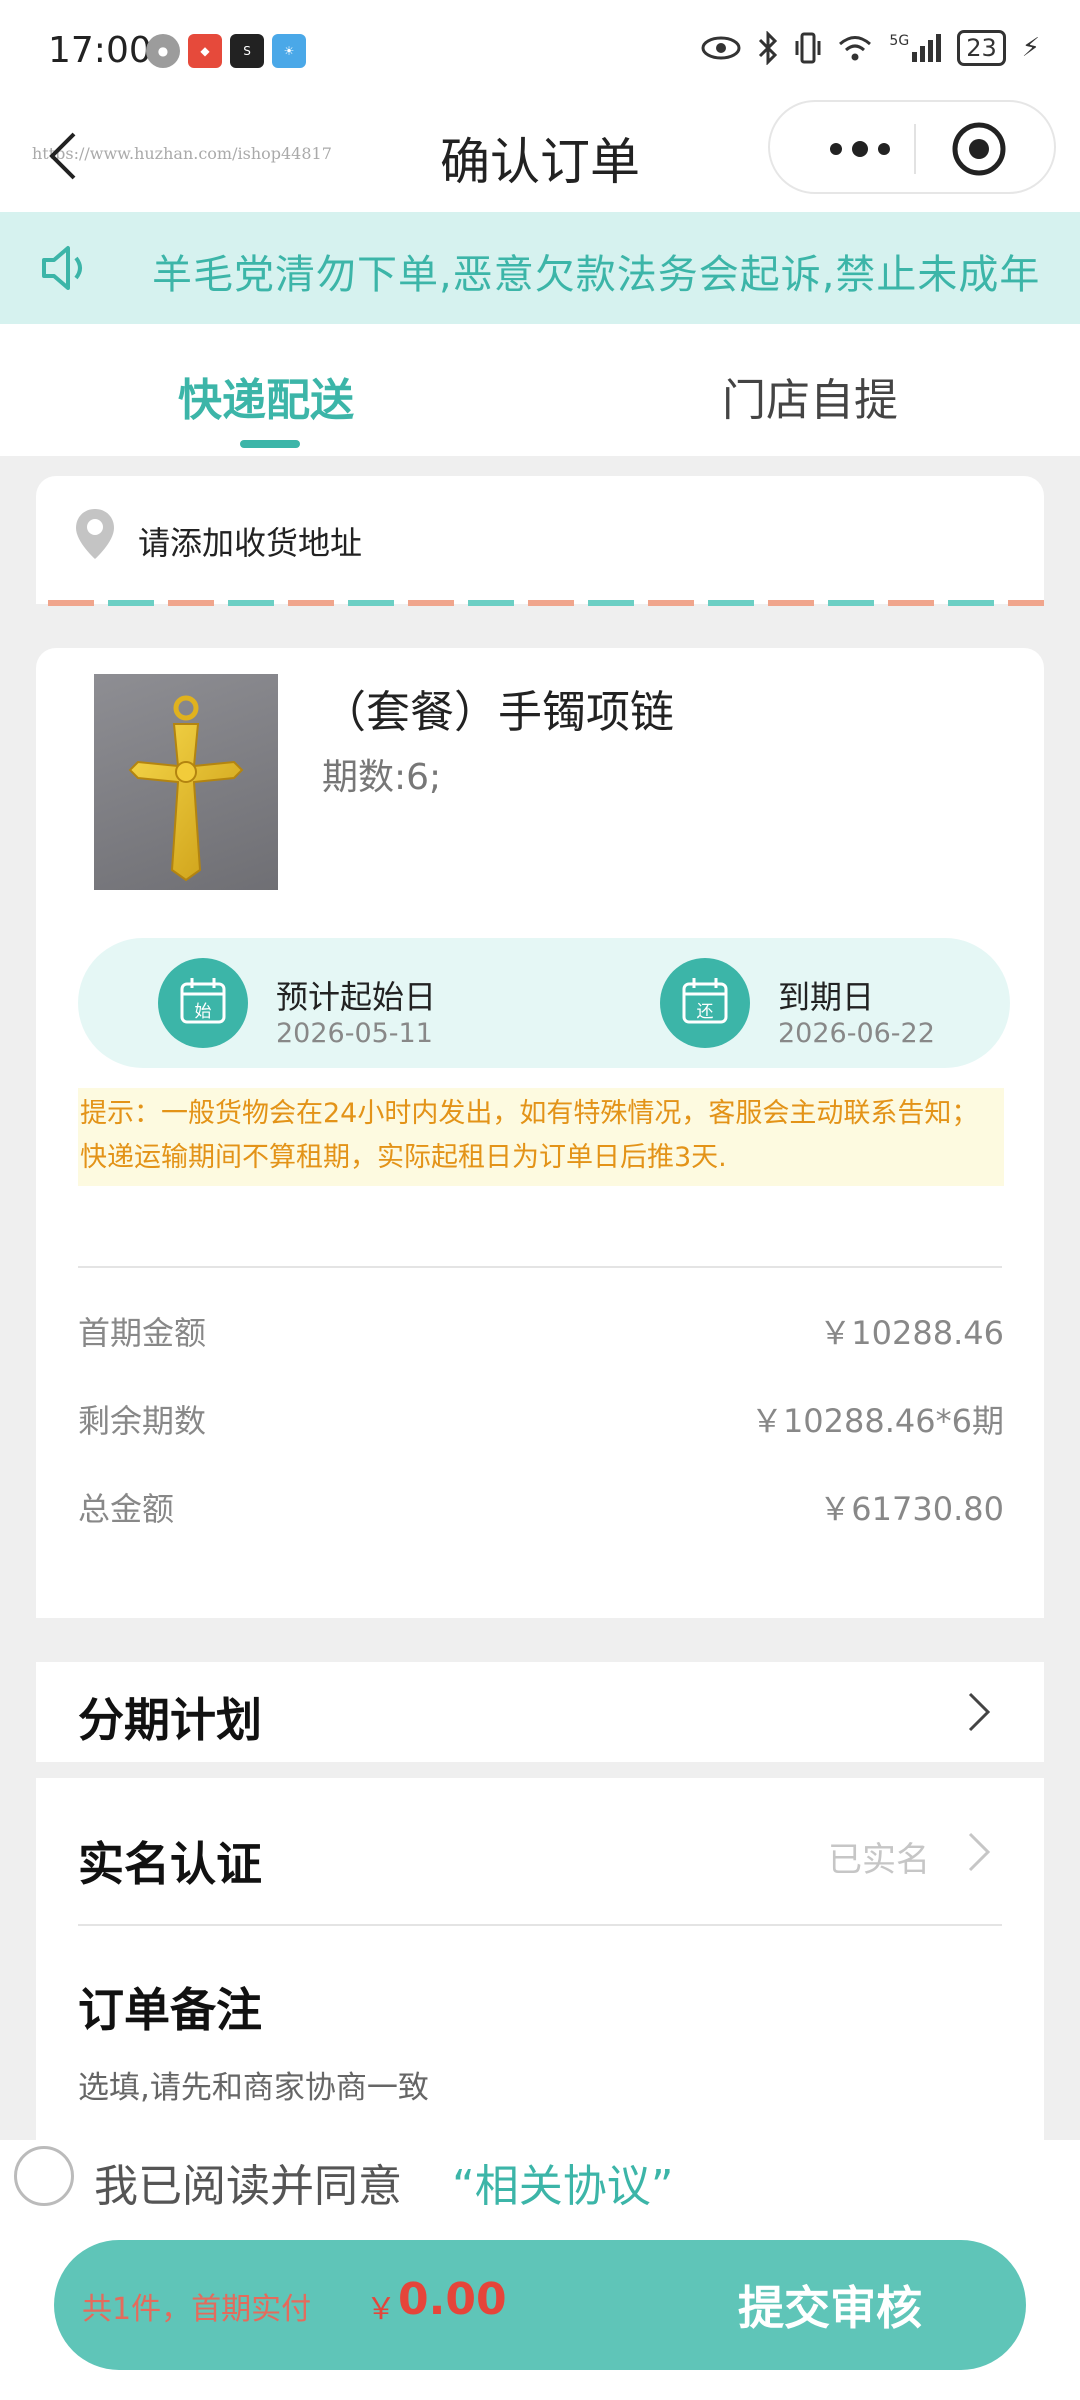  I want to click on tab-active-indicator, so click(270, 444).